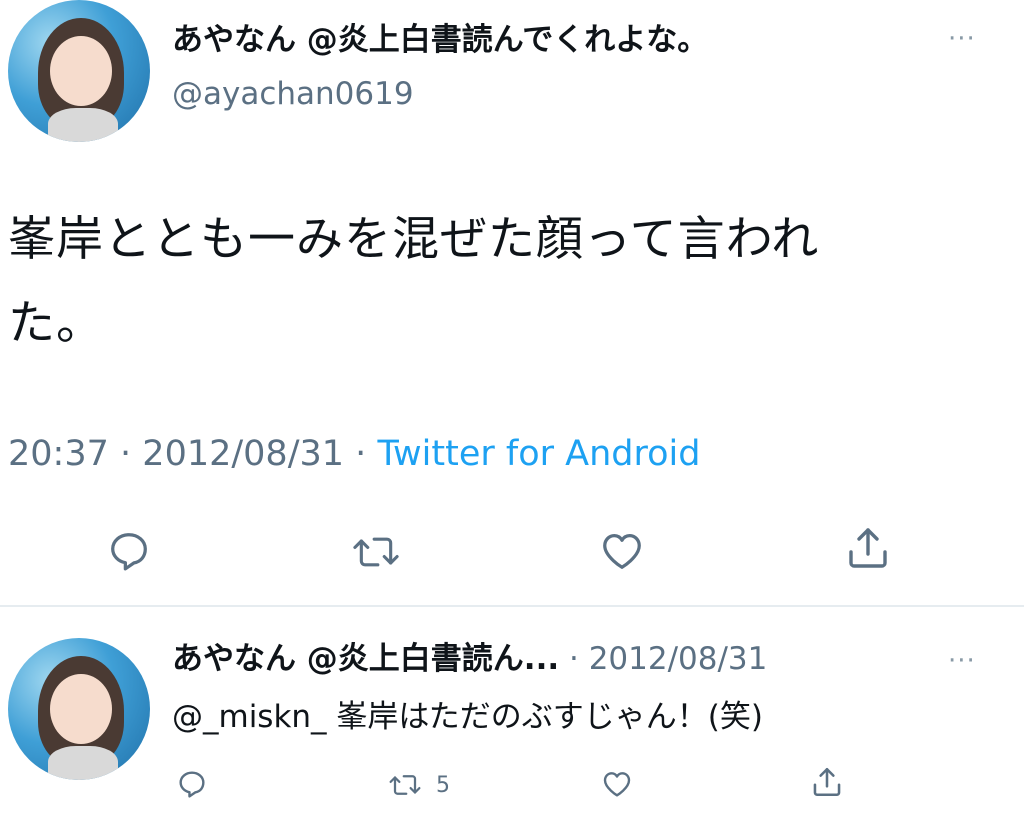 This screenshot has height=821, width=1024. What do you see at coordinates (58, 454) in the screenshot?
I see `tweet-time: 20:37` at bounding box center [58, 454].